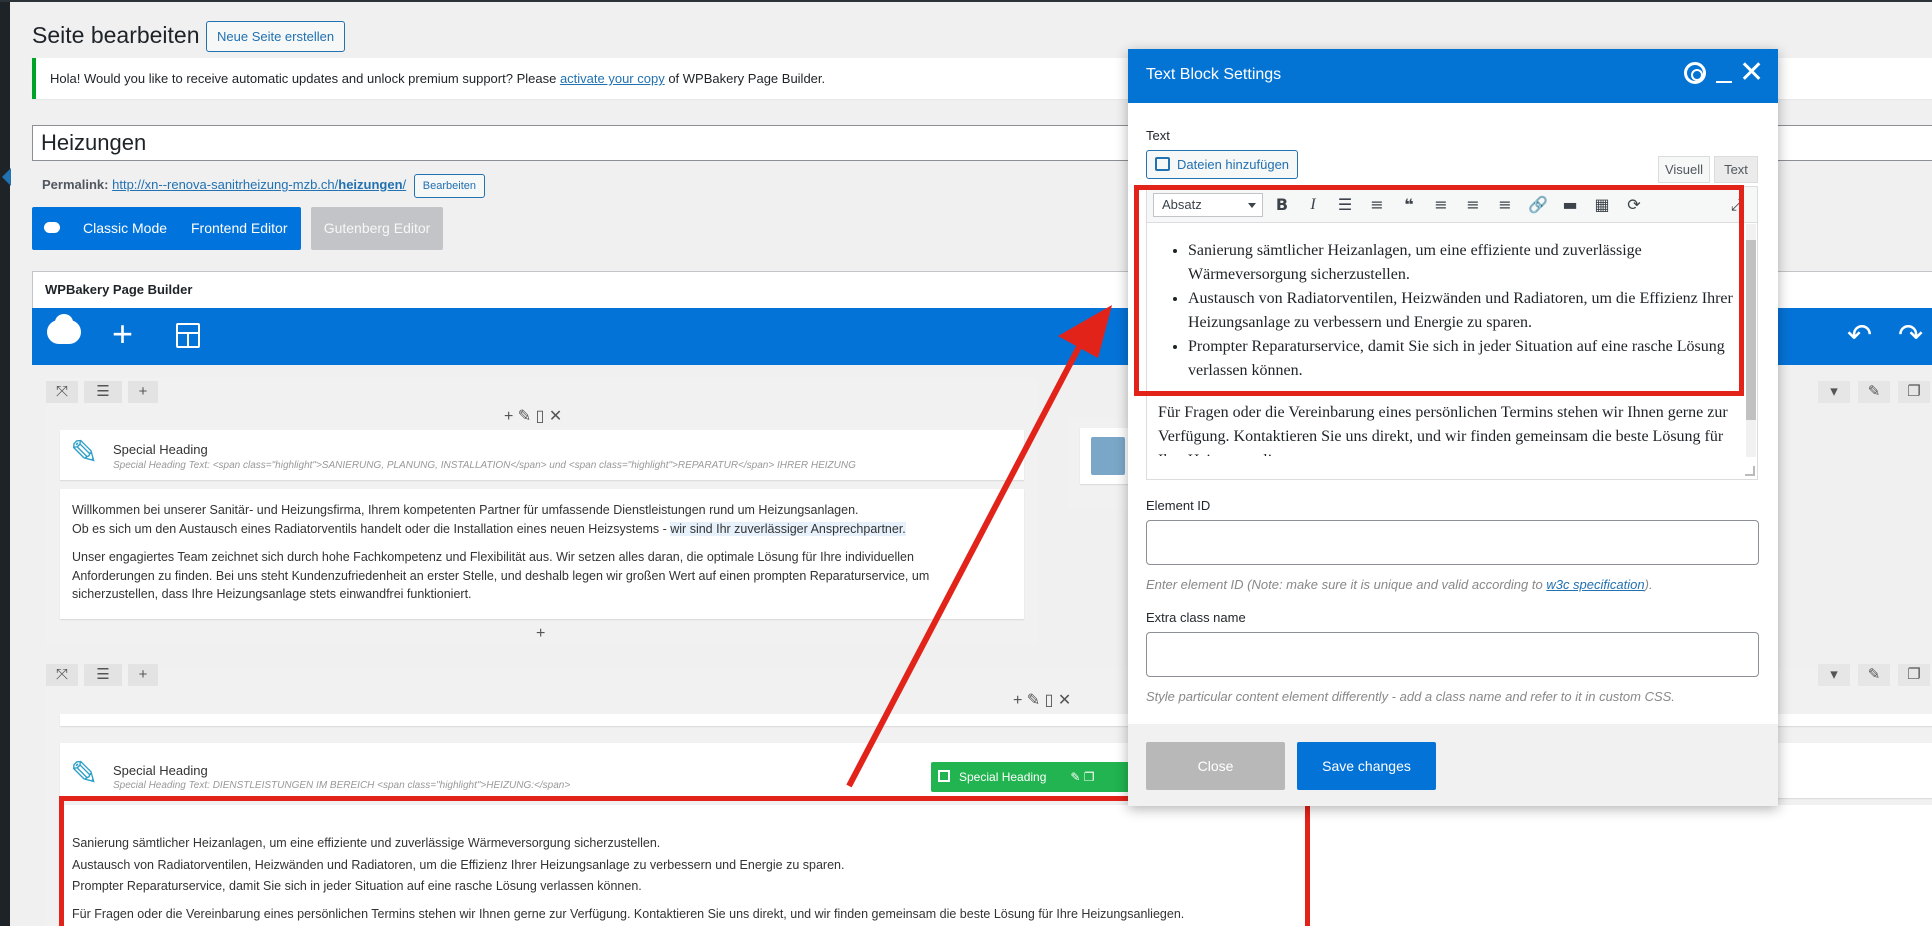  I want to click on minimize-icon, so click(1724, 82).